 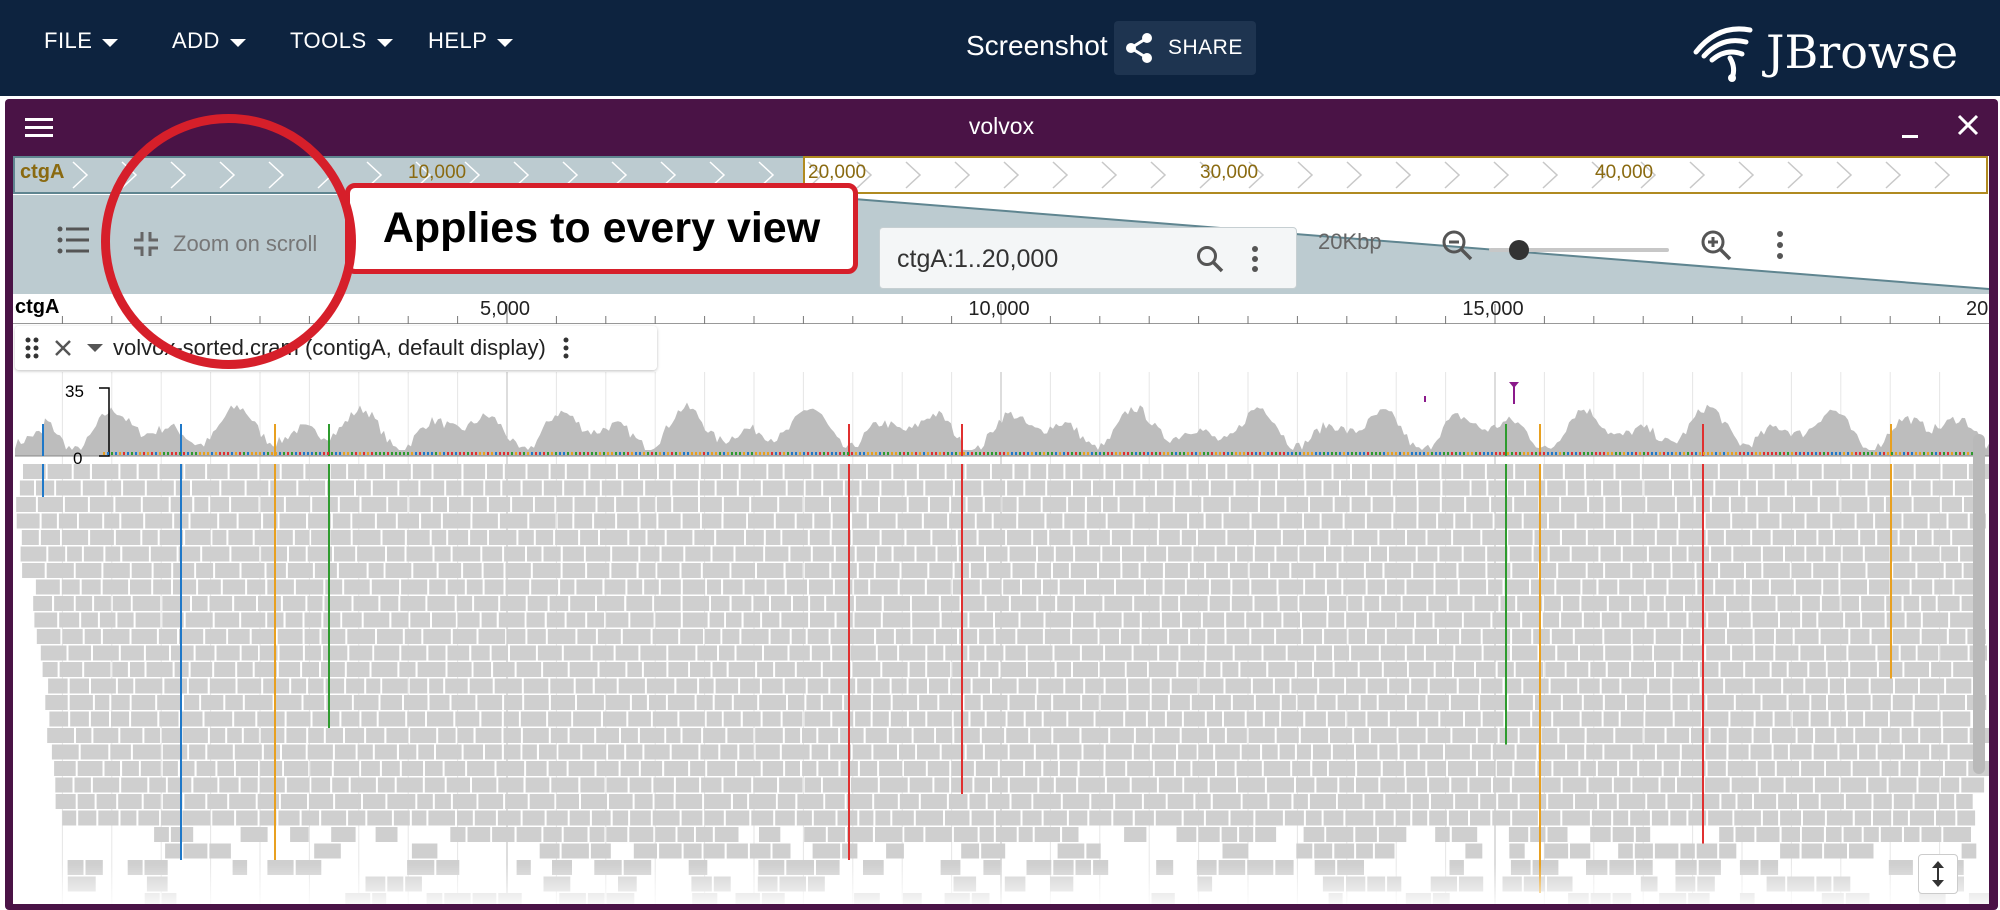 What do you see at coordinates (437, 172) in the screenshot?
I see `overview-tick-label: 10,000` at bounding box center [437, 172].